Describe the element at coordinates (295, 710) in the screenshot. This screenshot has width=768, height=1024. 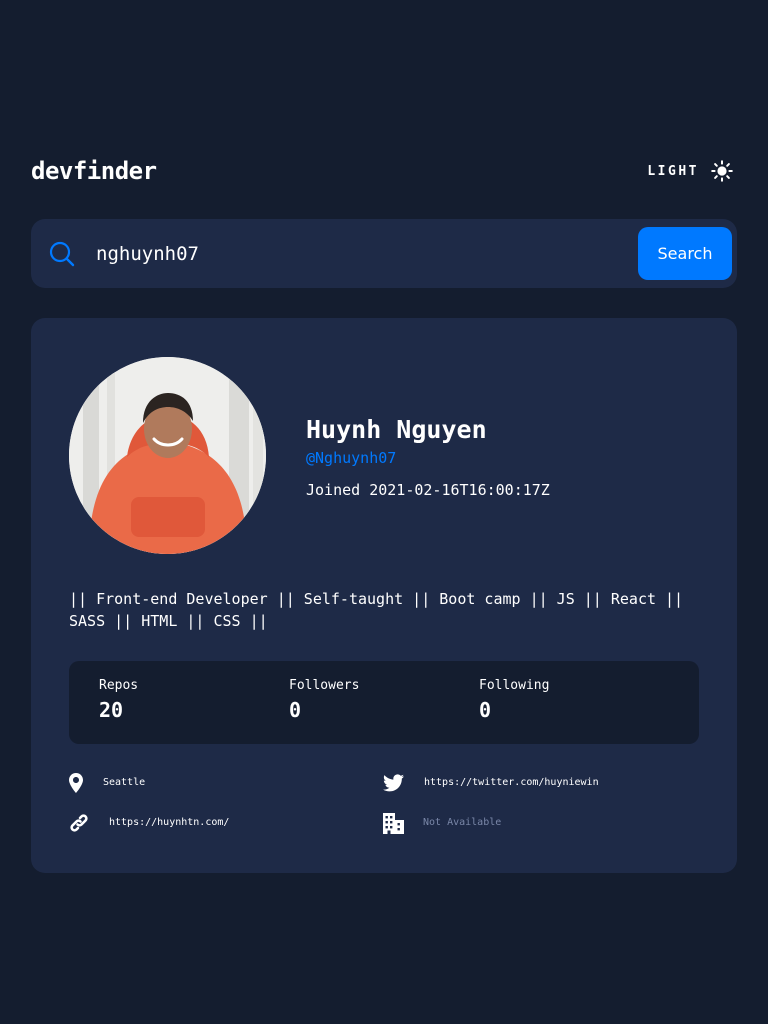
I see `stat-followers-value: 0` at that location.